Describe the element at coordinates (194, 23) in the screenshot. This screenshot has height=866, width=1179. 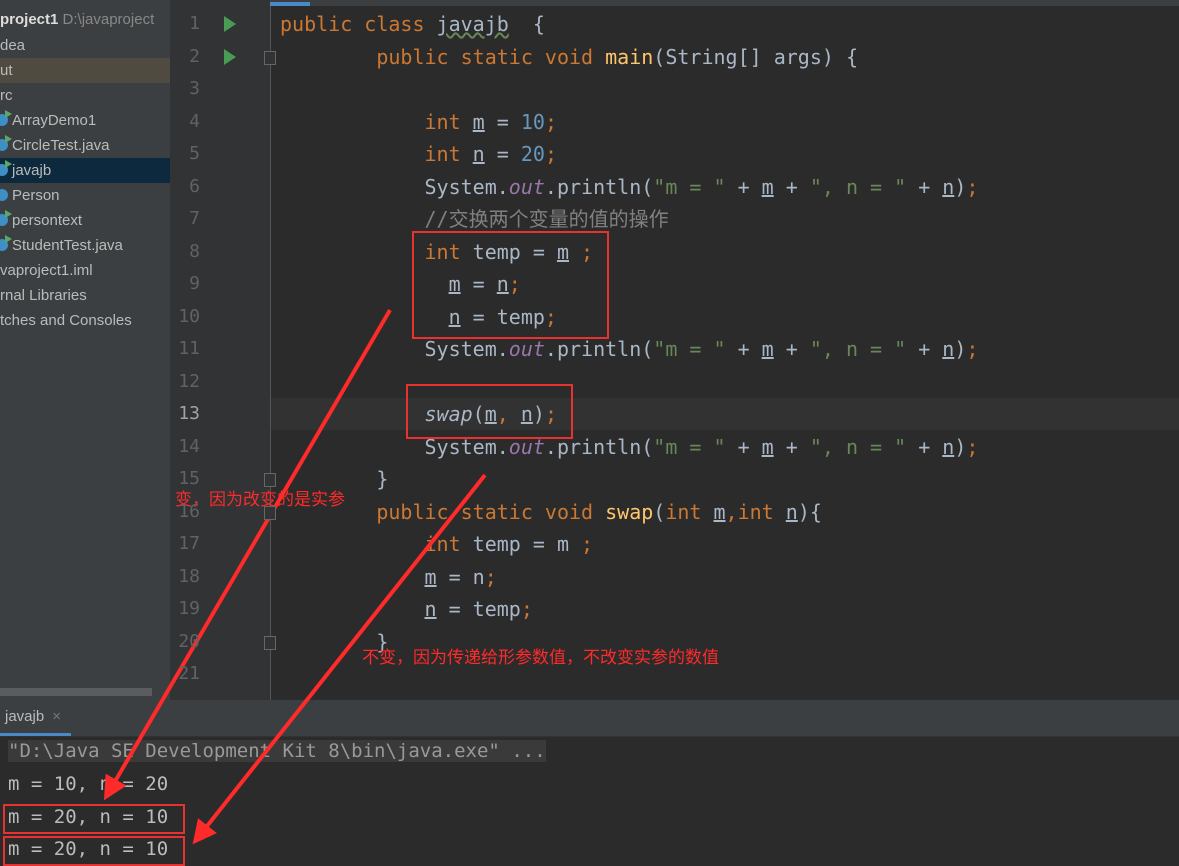
I see `line-number: 1` at that location.